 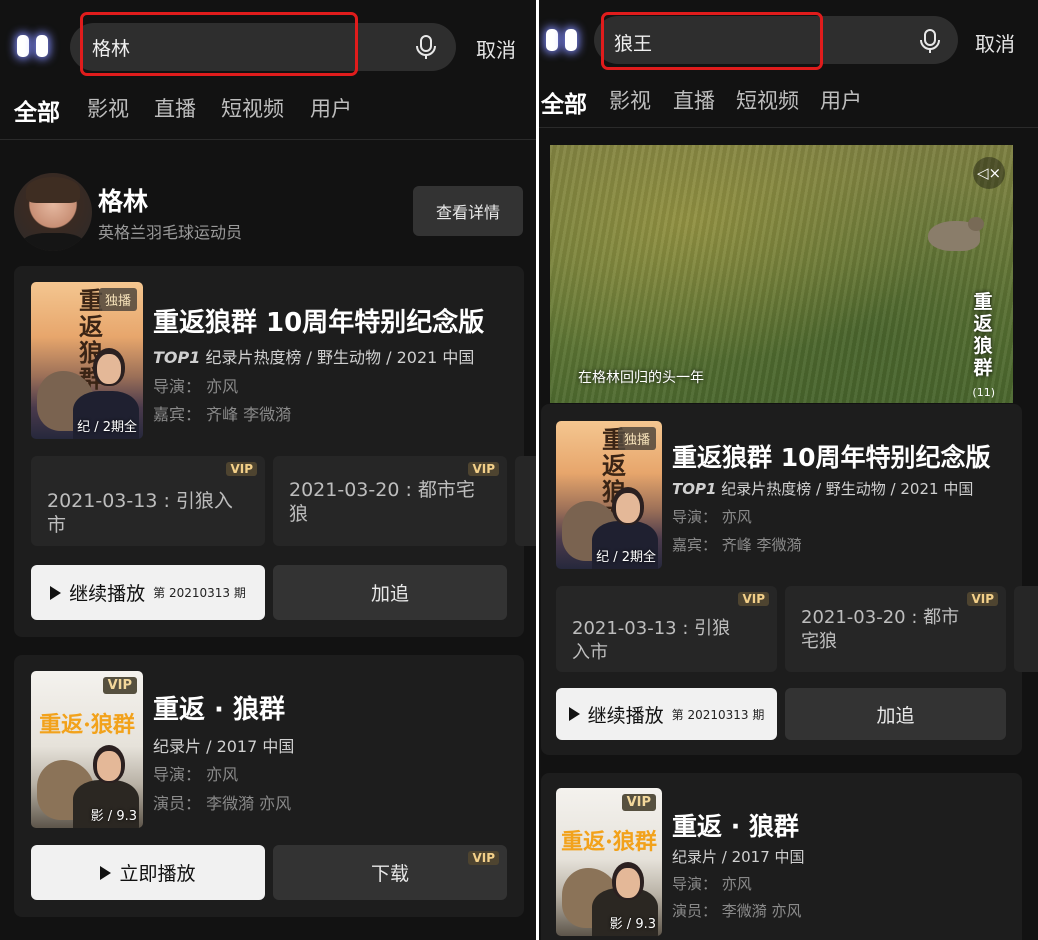 I want to click on avatar, so click(x=53, y=212).